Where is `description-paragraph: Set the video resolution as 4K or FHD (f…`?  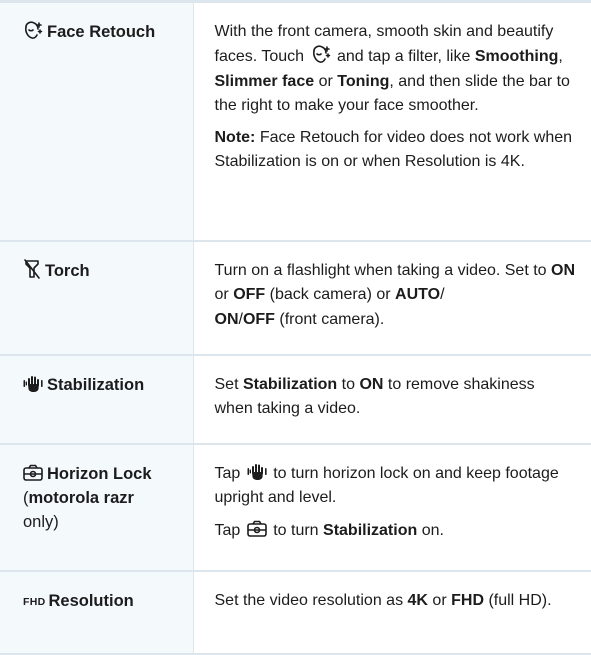
description-paragraph: Set the video resolution as 4K or FHD (f… is located at coordinates (395, 601).